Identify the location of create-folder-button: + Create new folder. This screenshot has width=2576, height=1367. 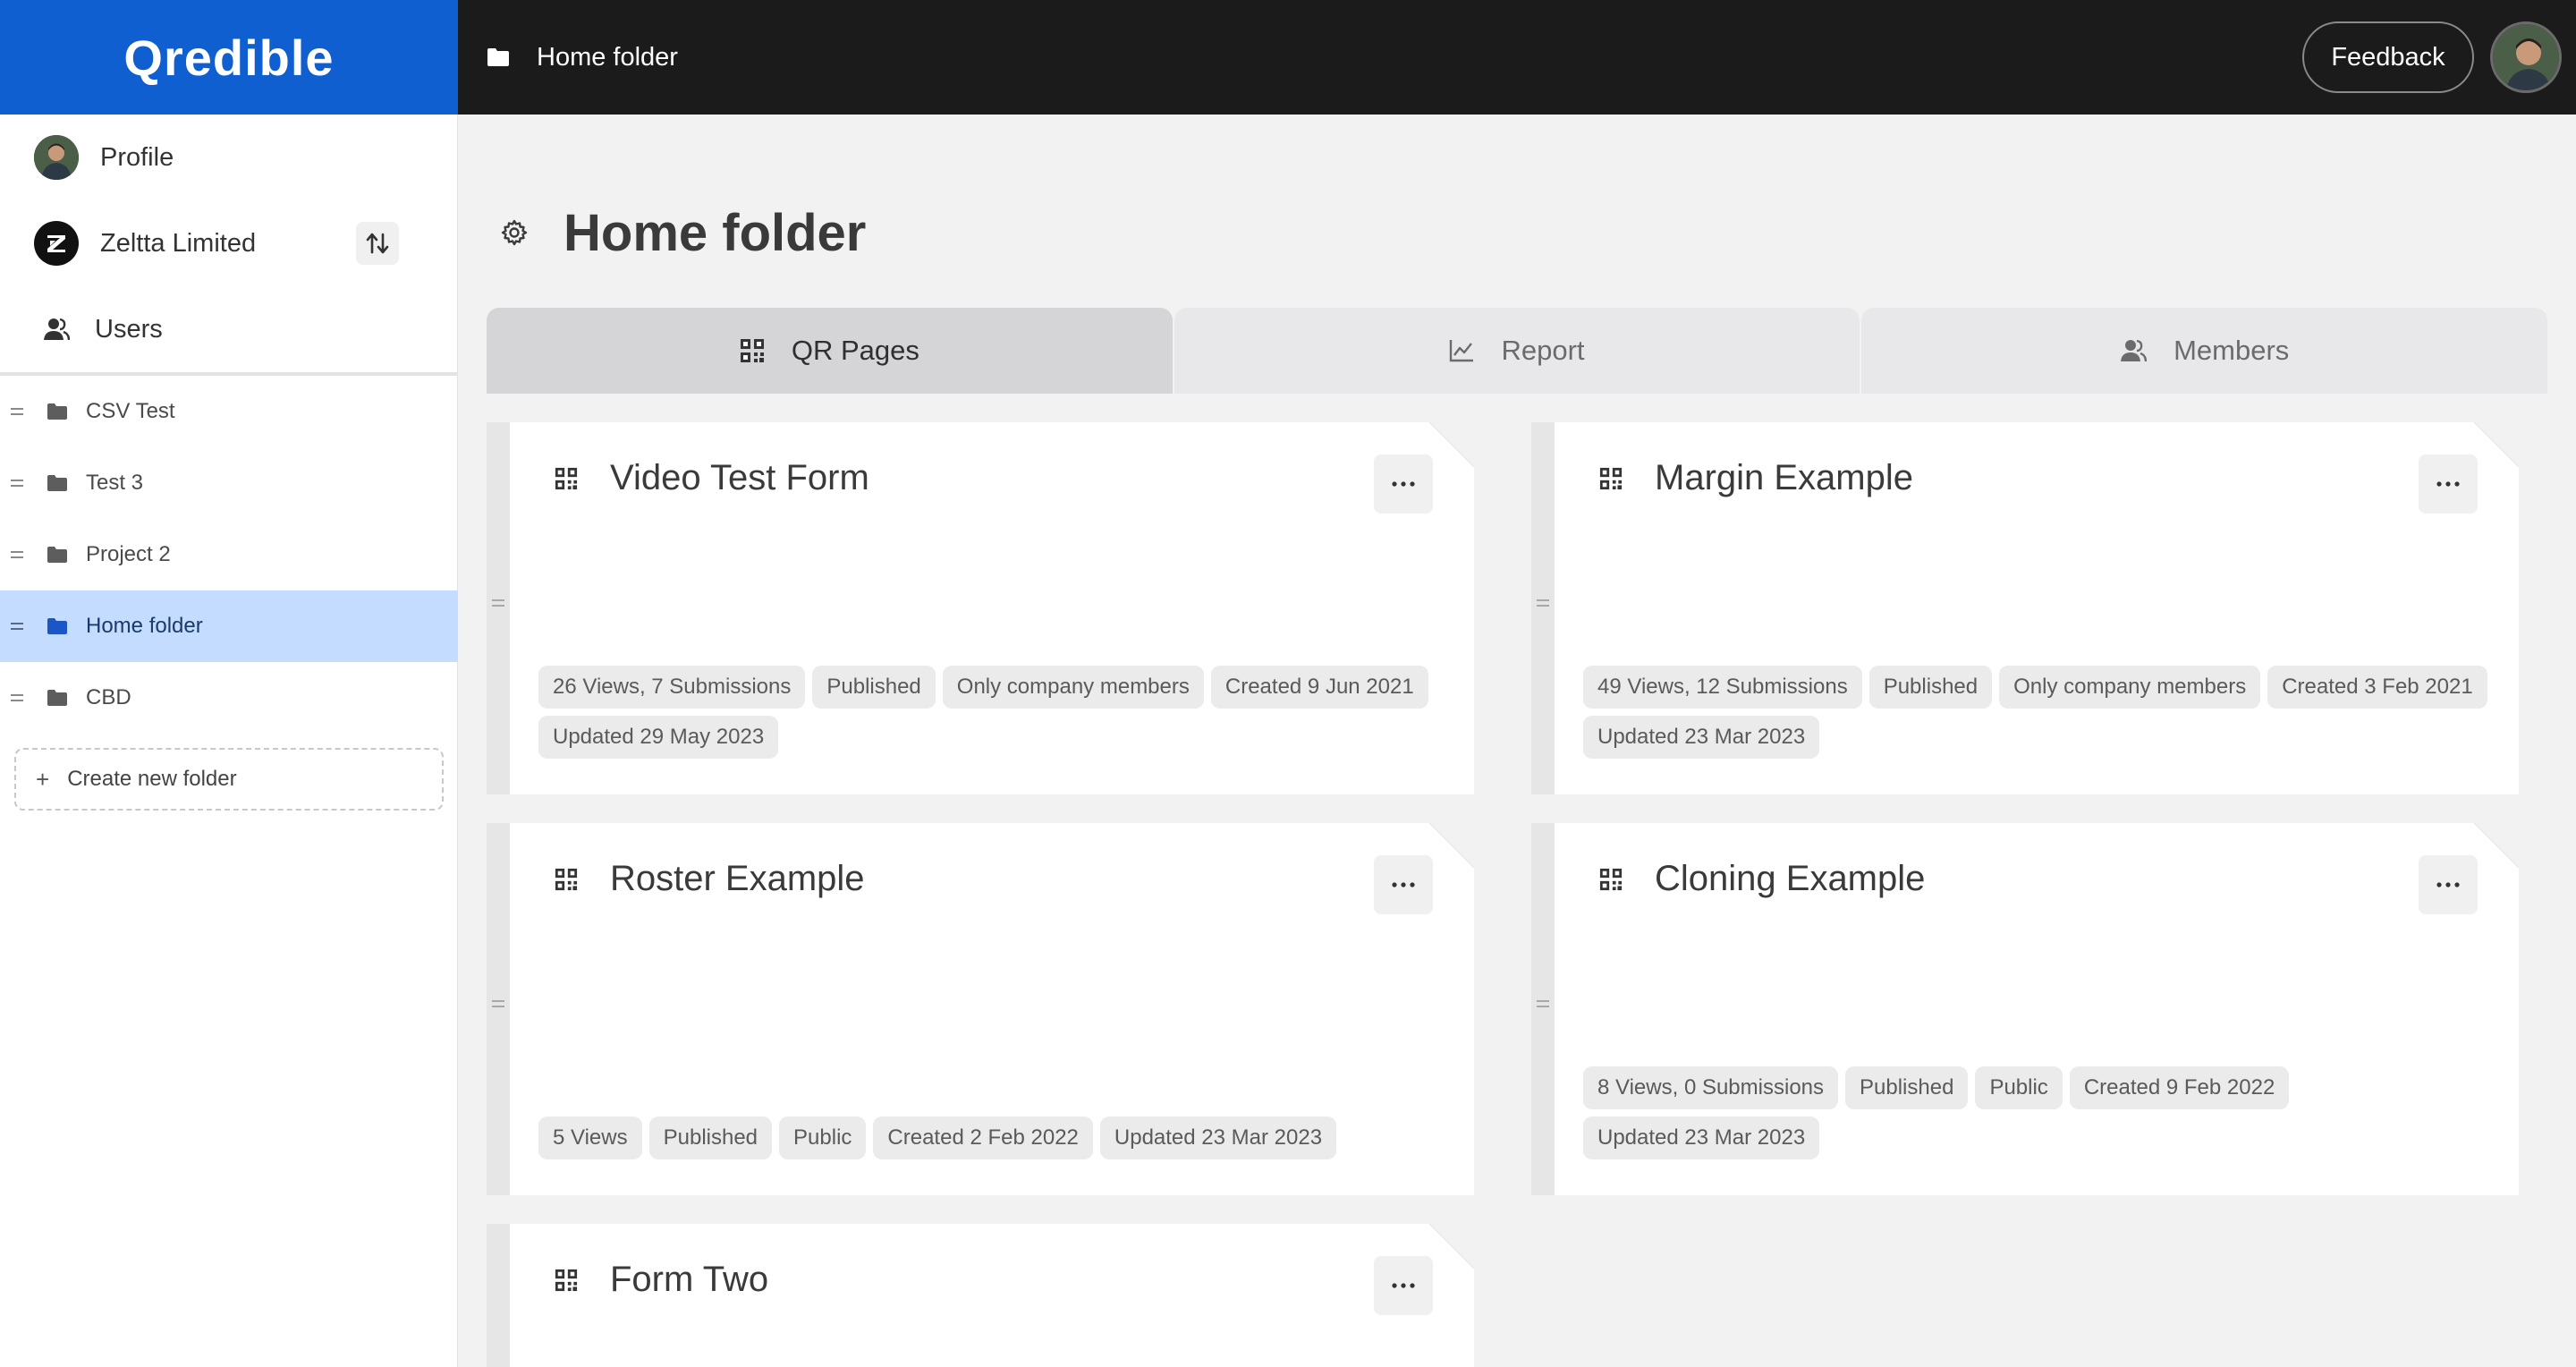
(229, 779).